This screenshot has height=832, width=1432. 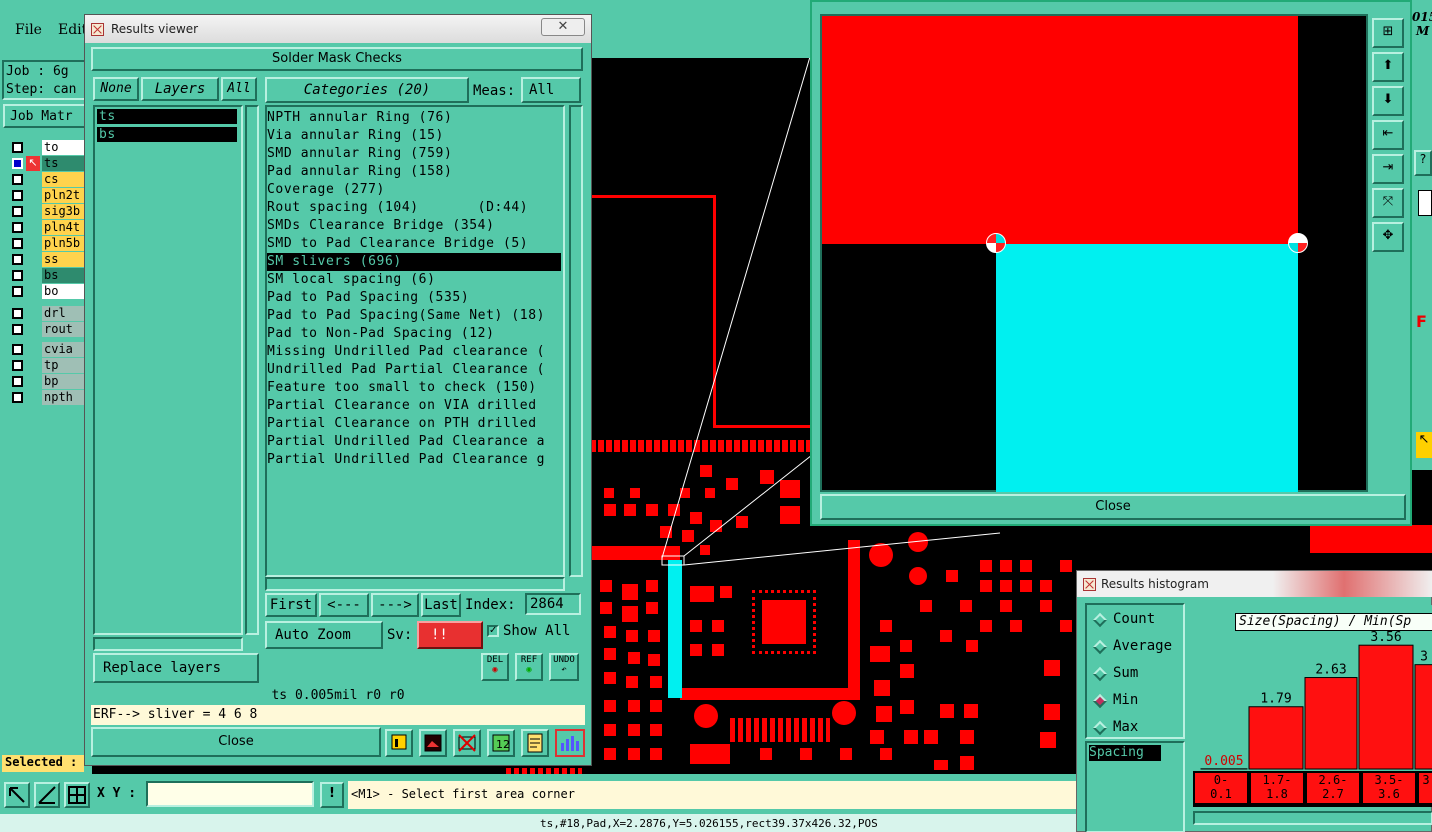 What do you see at coordinates (1425, 203) in the screenshot?
I see `strip-tool-icon` at bounding box center [1425, 203].